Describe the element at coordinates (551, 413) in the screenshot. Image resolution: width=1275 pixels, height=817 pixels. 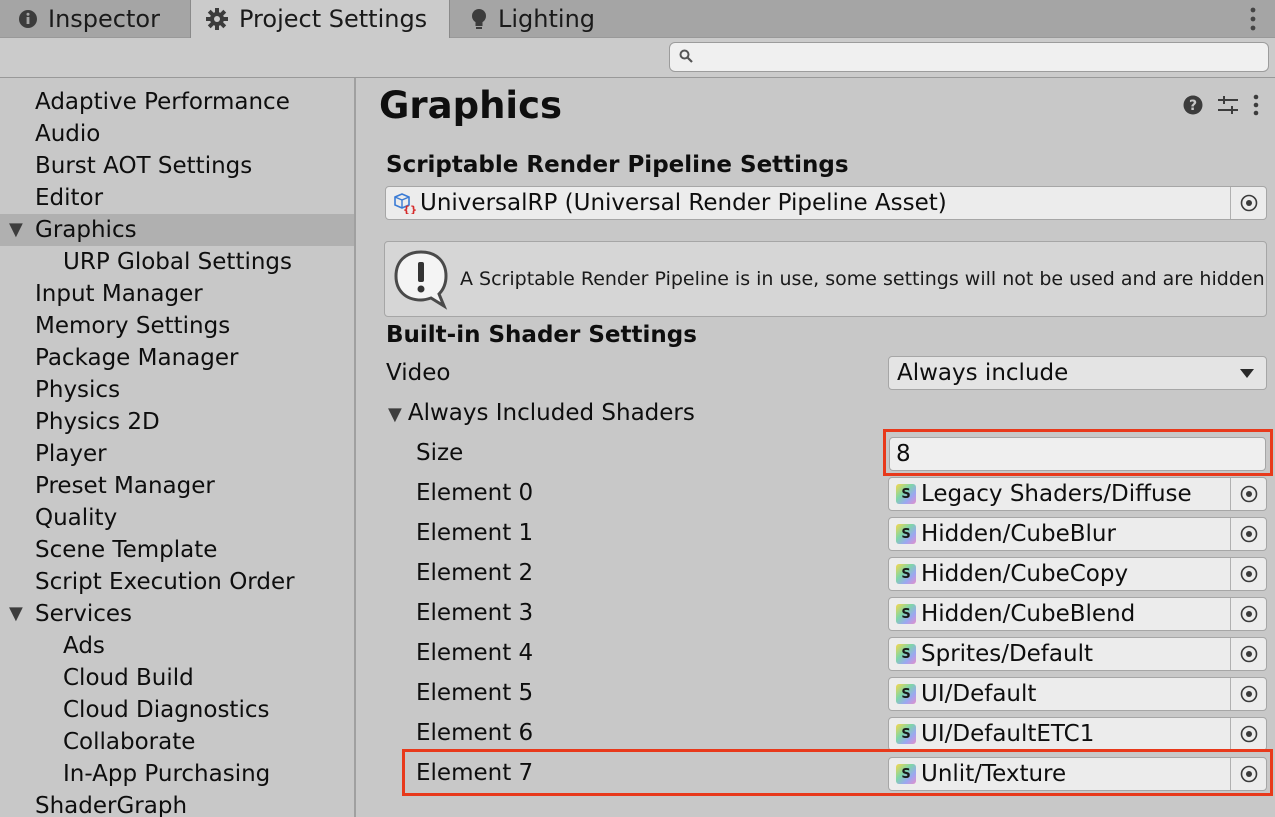
I see `foldout-label: Always Included Shaders` at that location.